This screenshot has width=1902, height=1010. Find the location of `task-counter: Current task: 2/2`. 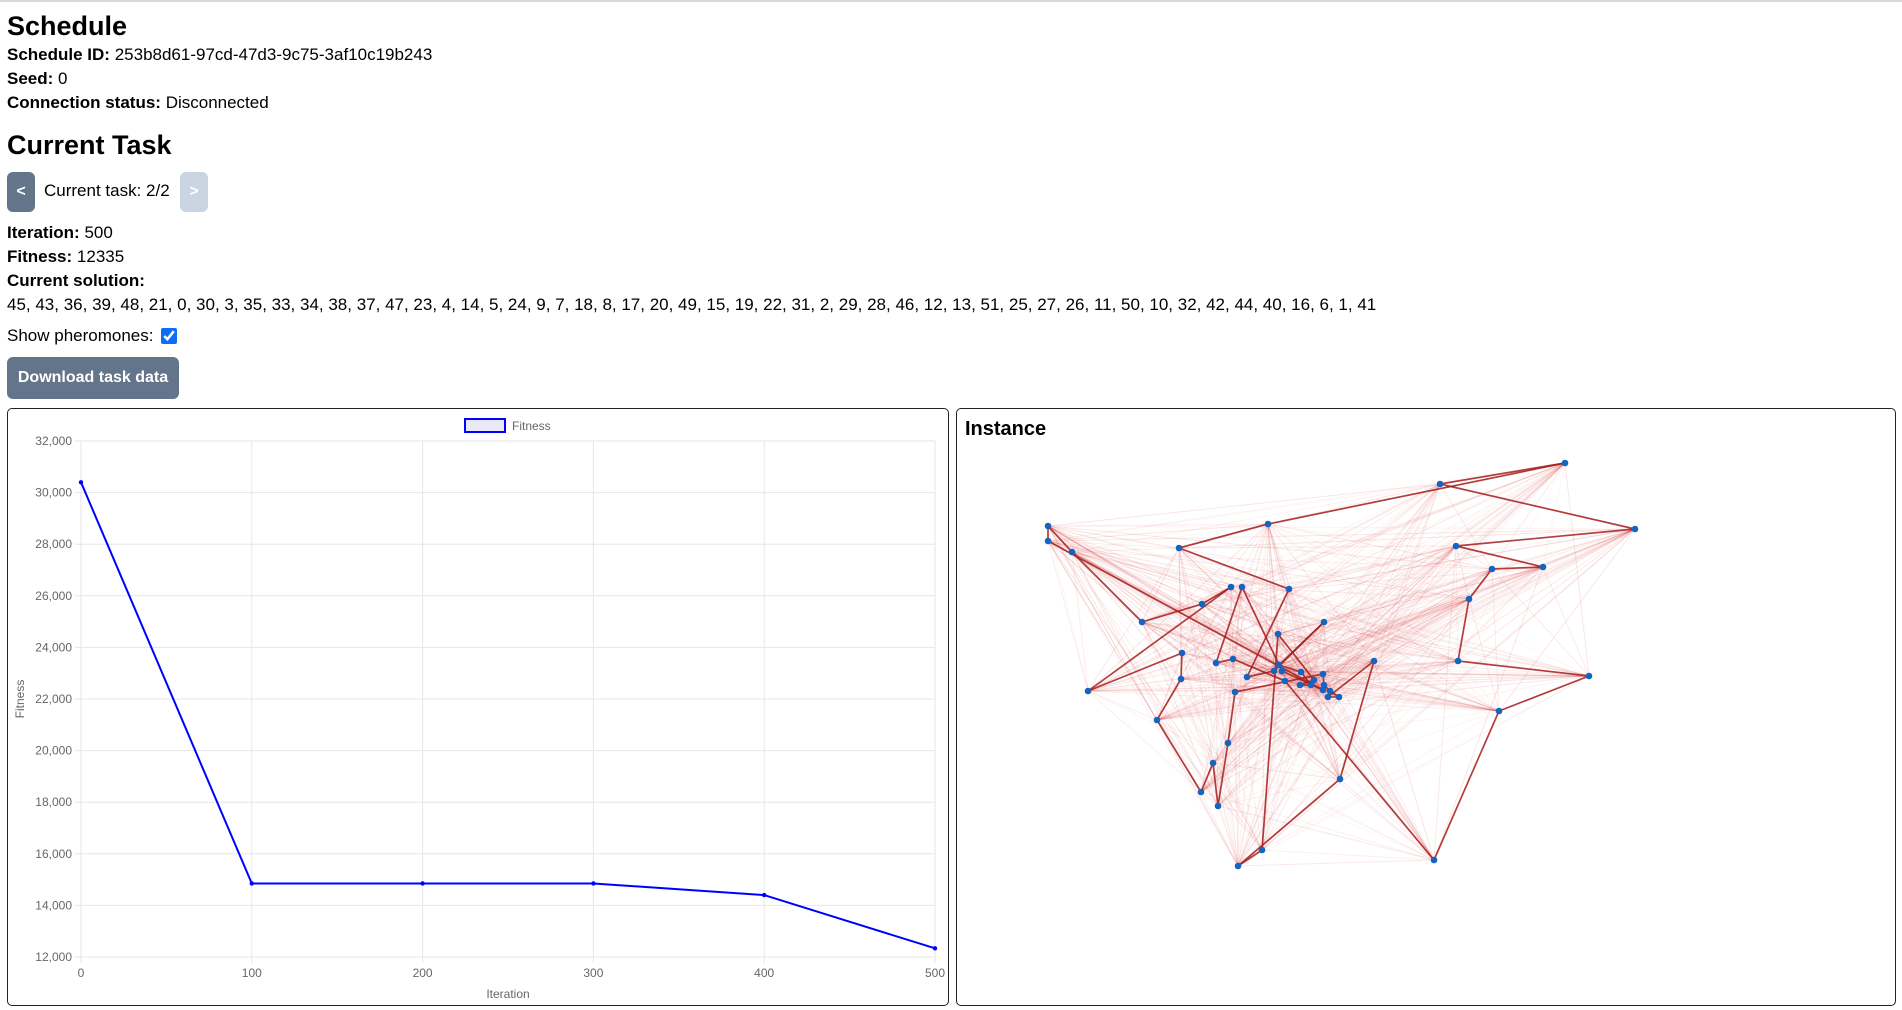

task-counter: Current task: 2/2 is located at coordinates (107, 190).